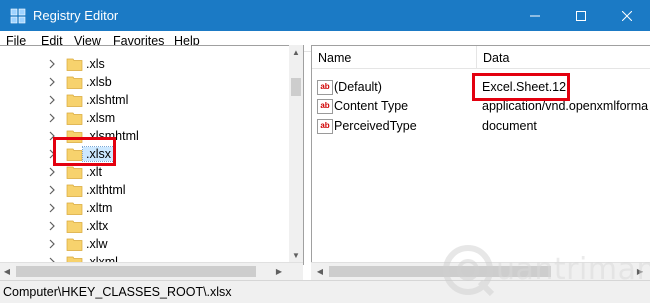  I want to click on value-name: PerceivedType, so click(375, 126).